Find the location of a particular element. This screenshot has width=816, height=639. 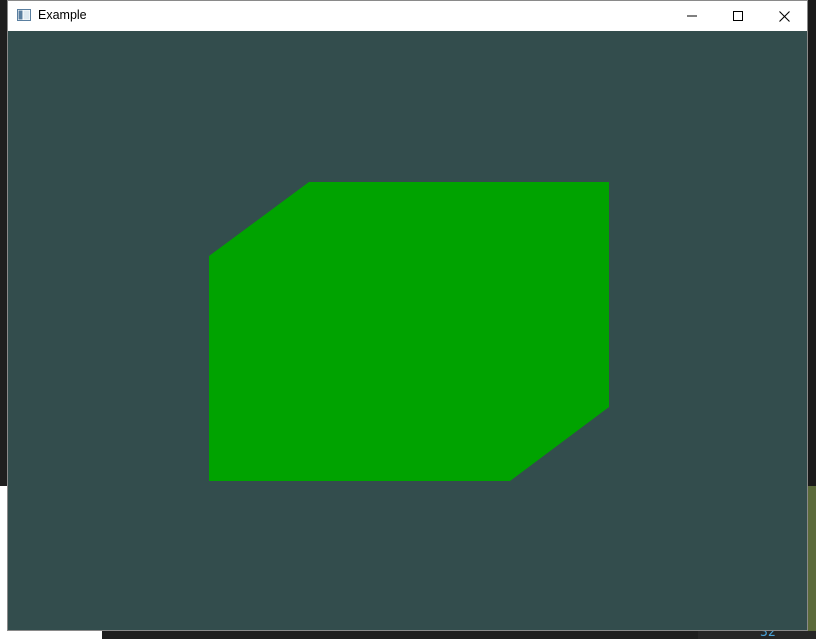

background-window-edge is located at coordinates (812, 558).